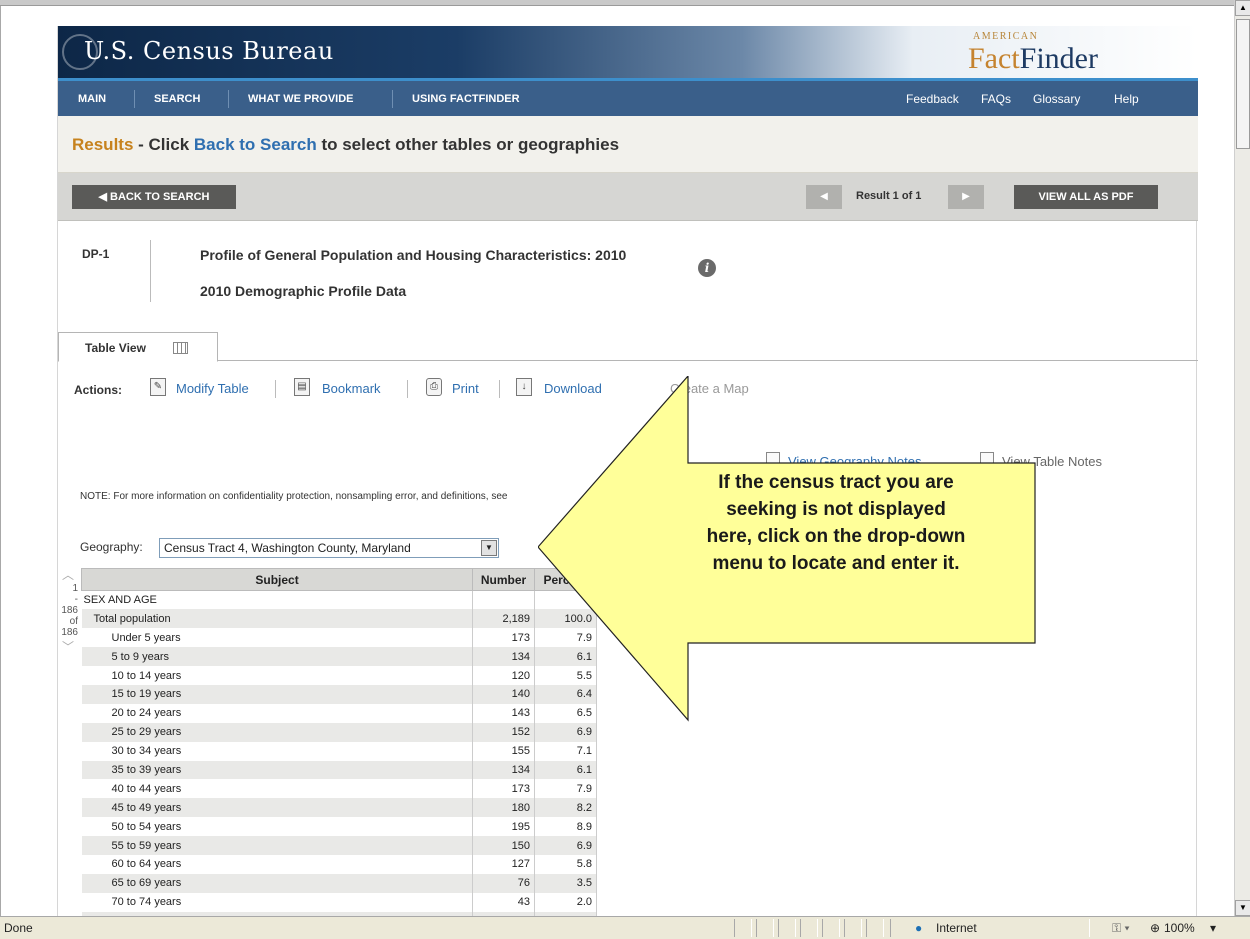 The image size is (1250, 939). I want to click on nav-help: Help, so click(1126, 99).